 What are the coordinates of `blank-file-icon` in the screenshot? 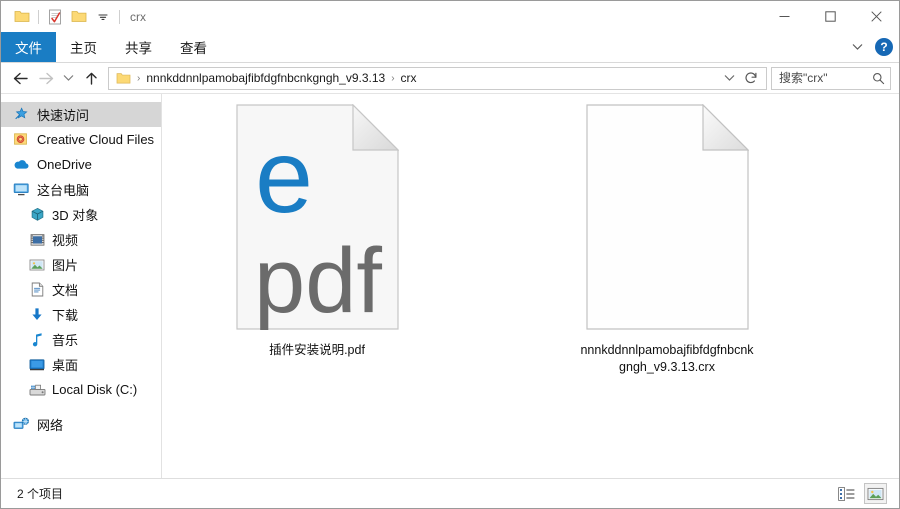 It's located at (667, 216).